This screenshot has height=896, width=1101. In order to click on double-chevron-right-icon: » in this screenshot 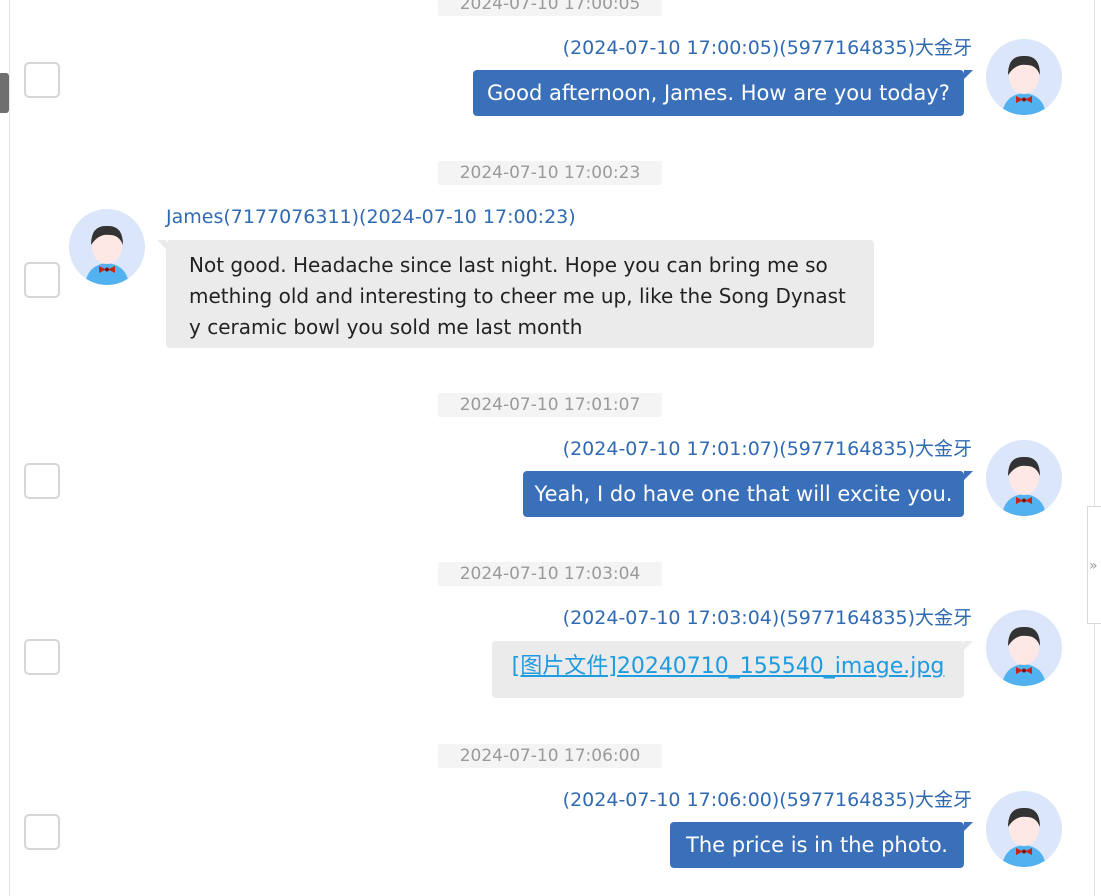, I will do `click(1093, 566)`.